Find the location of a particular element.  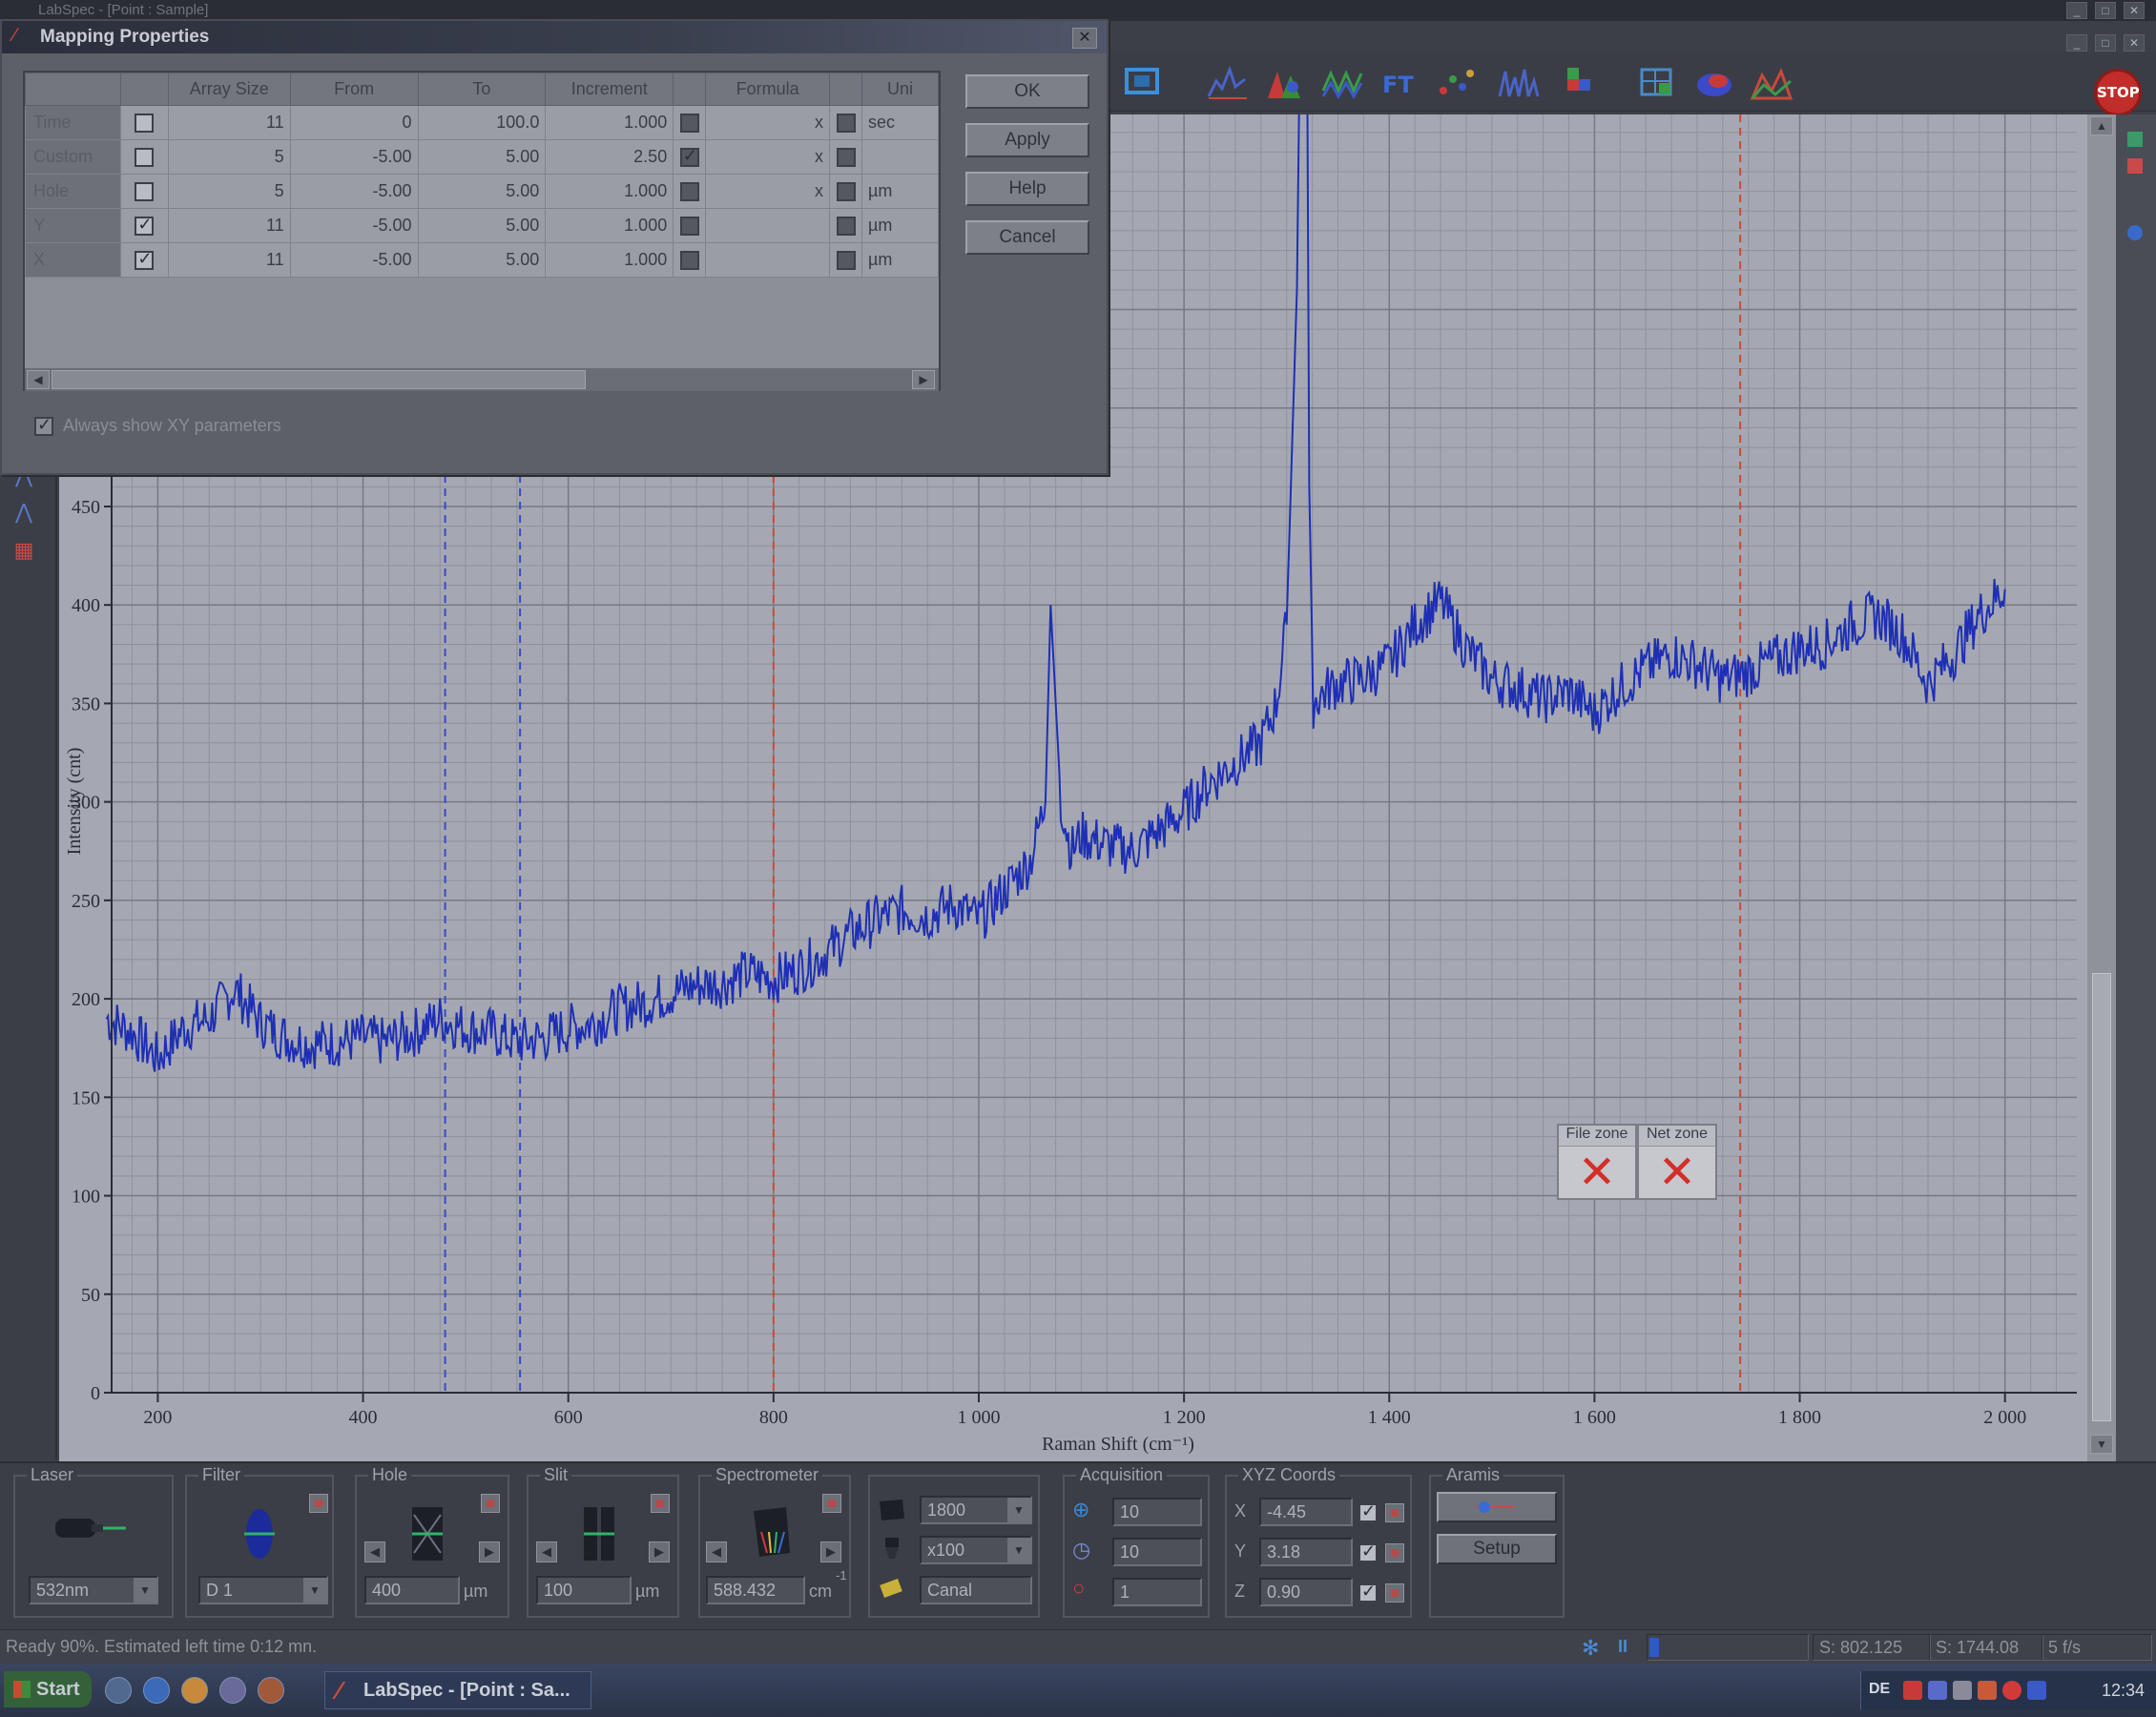

close-app-button: ✕ is located at coordinates (2134, 10).